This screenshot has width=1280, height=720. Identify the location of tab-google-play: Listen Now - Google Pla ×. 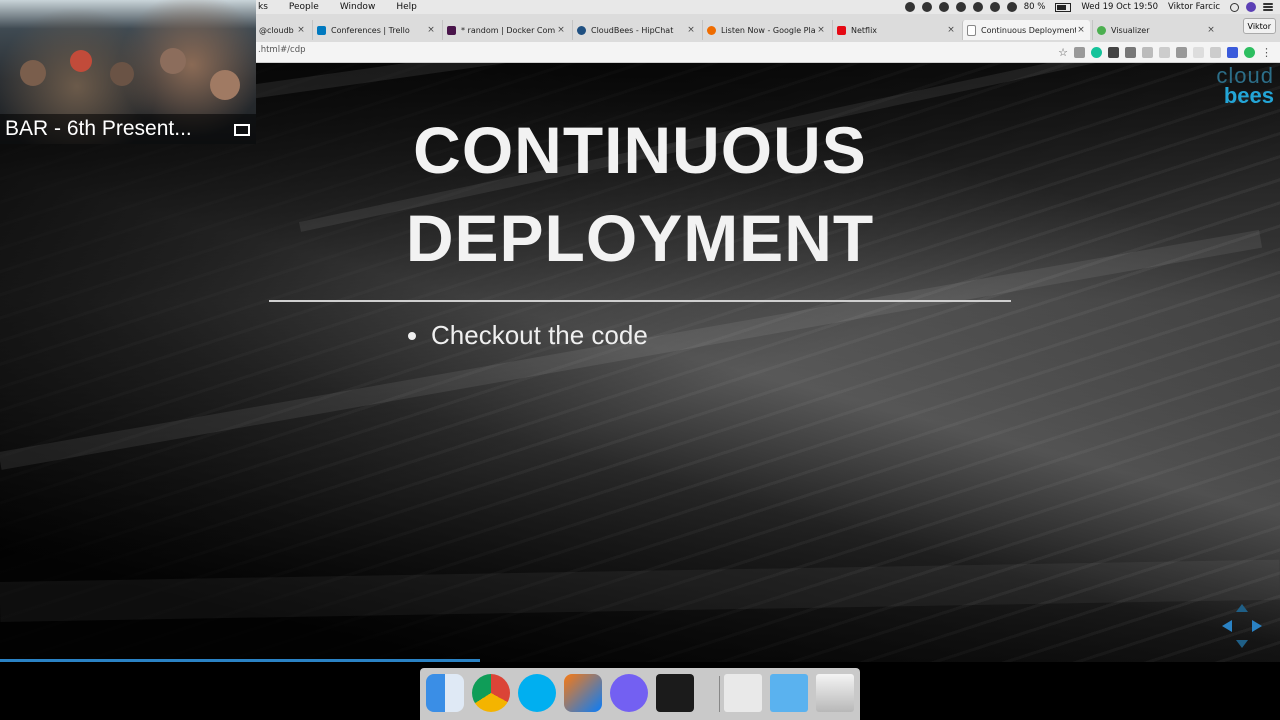
(766, 30).